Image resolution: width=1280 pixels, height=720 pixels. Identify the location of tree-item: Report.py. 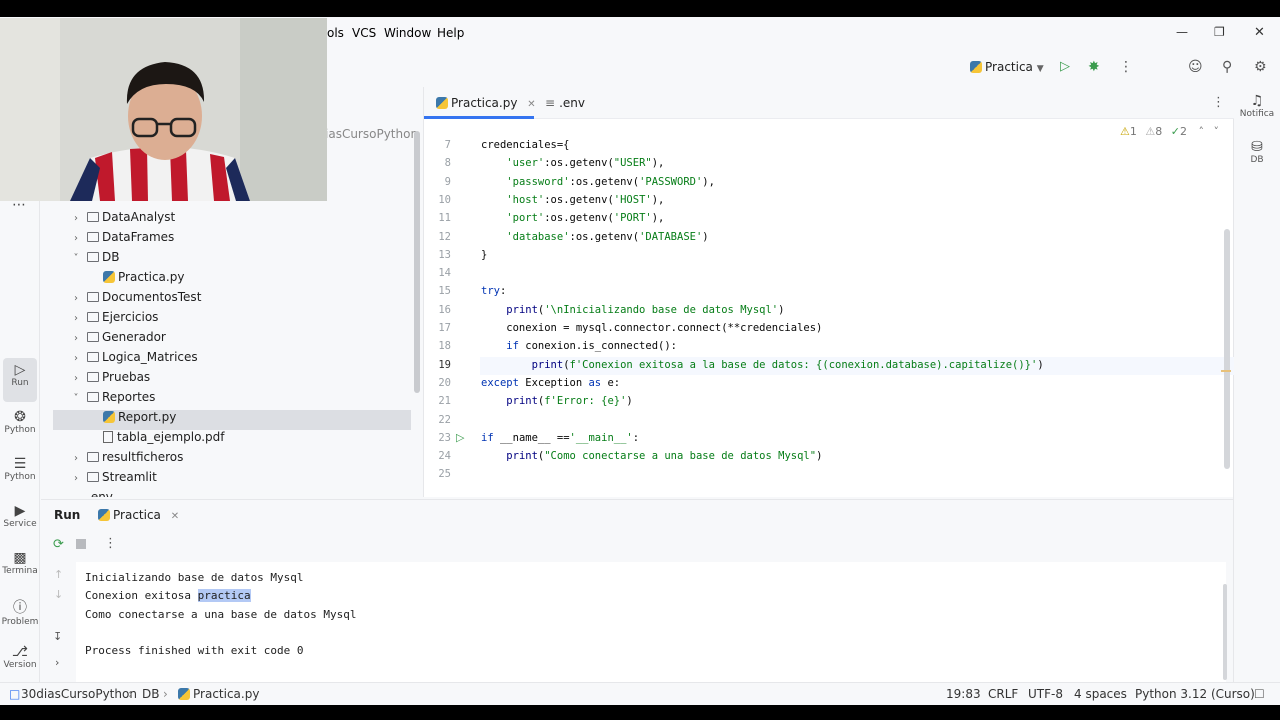
(232, 420).